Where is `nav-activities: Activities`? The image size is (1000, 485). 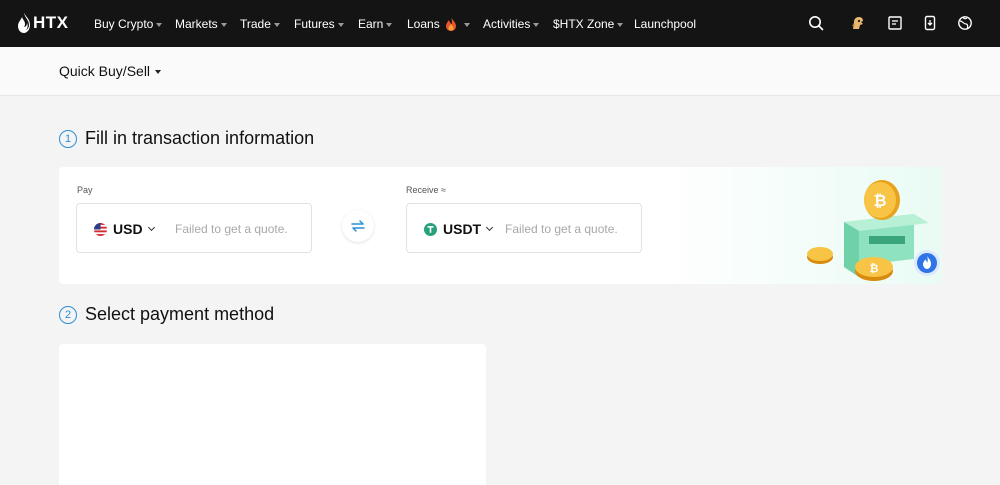 nav-activities: Activities is located at coordinates (511, 24).